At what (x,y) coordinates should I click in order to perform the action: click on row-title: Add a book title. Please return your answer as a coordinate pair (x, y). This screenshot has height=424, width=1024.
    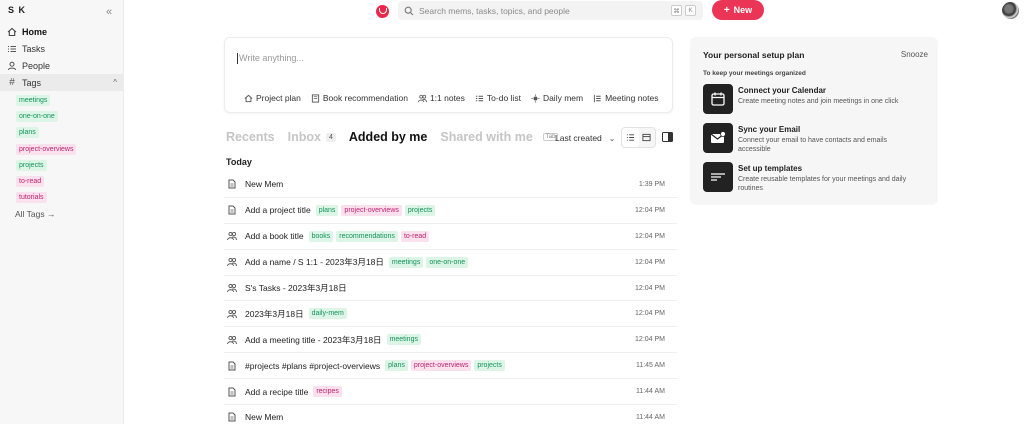
    Looking at the image, I should click on (274, 236).